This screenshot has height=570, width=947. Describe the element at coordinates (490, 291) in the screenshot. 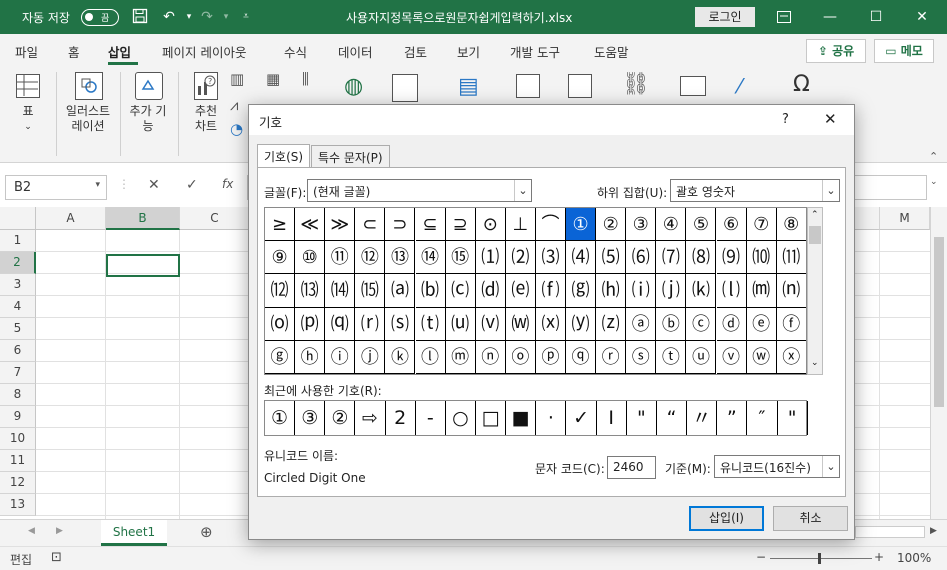

I see `symbol-cell: ⒟` at that location.